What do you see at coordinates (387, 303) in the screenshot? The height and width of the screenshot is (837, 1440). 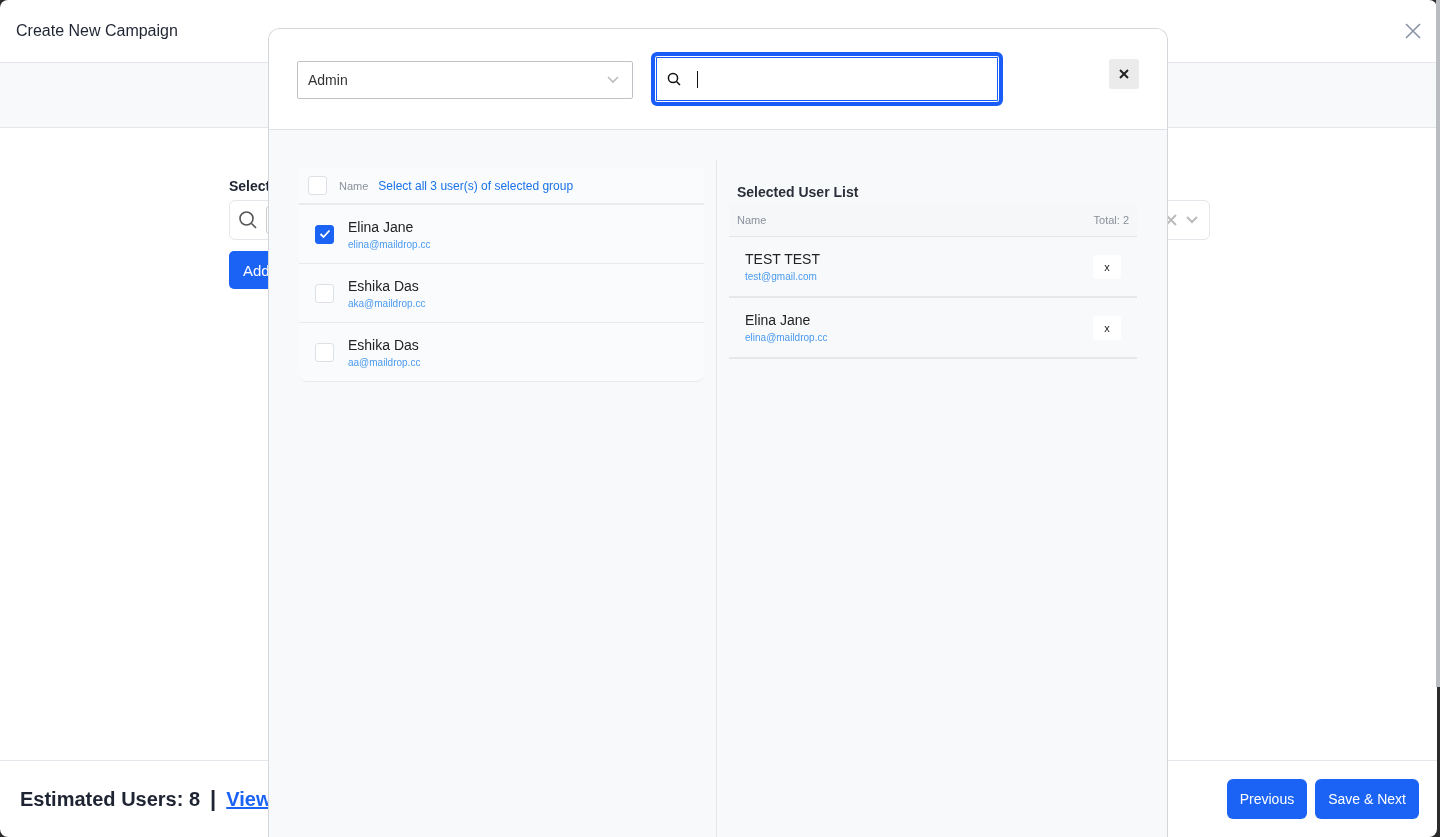 I see `user-email: aka@maildrop.cc` at bounding box center [387, 303].